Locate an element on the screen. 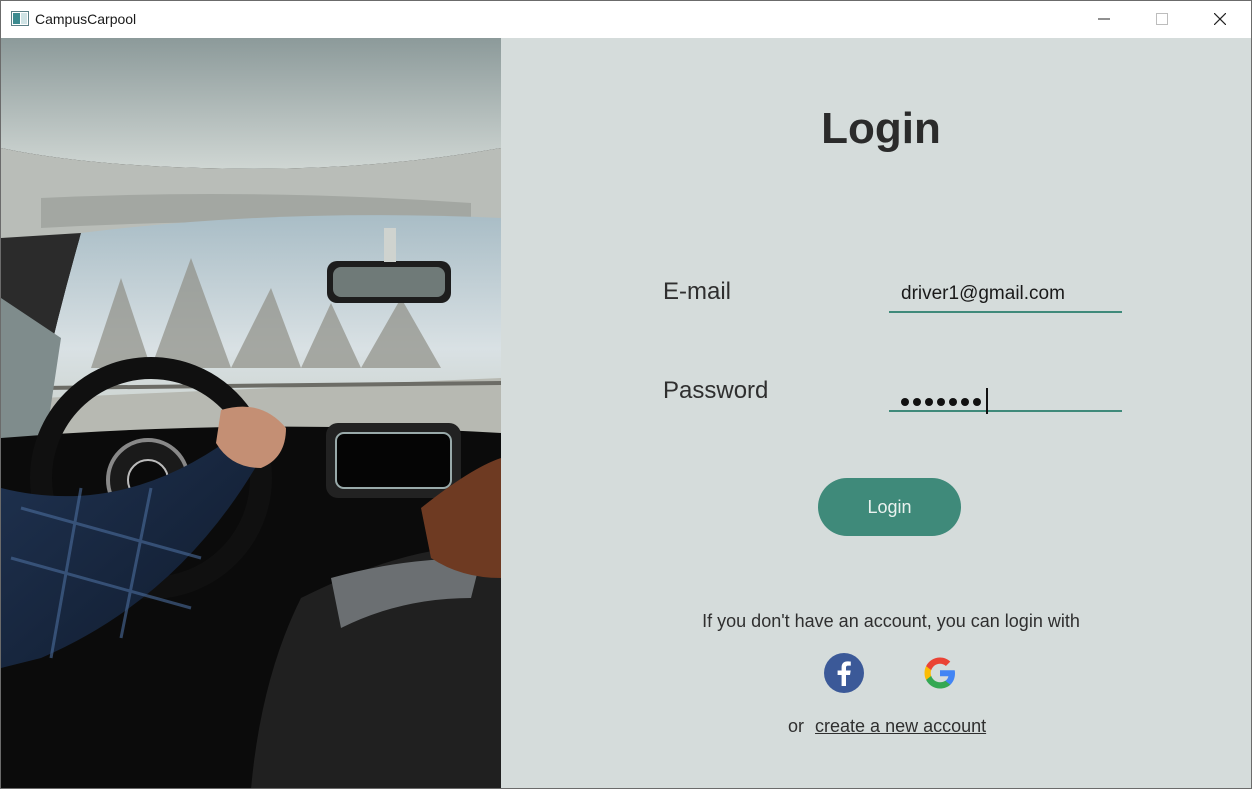 The width and height of the screenshot is (1252, 789). email-value: driver1@gmail.com is located at coordinates (983, 293).